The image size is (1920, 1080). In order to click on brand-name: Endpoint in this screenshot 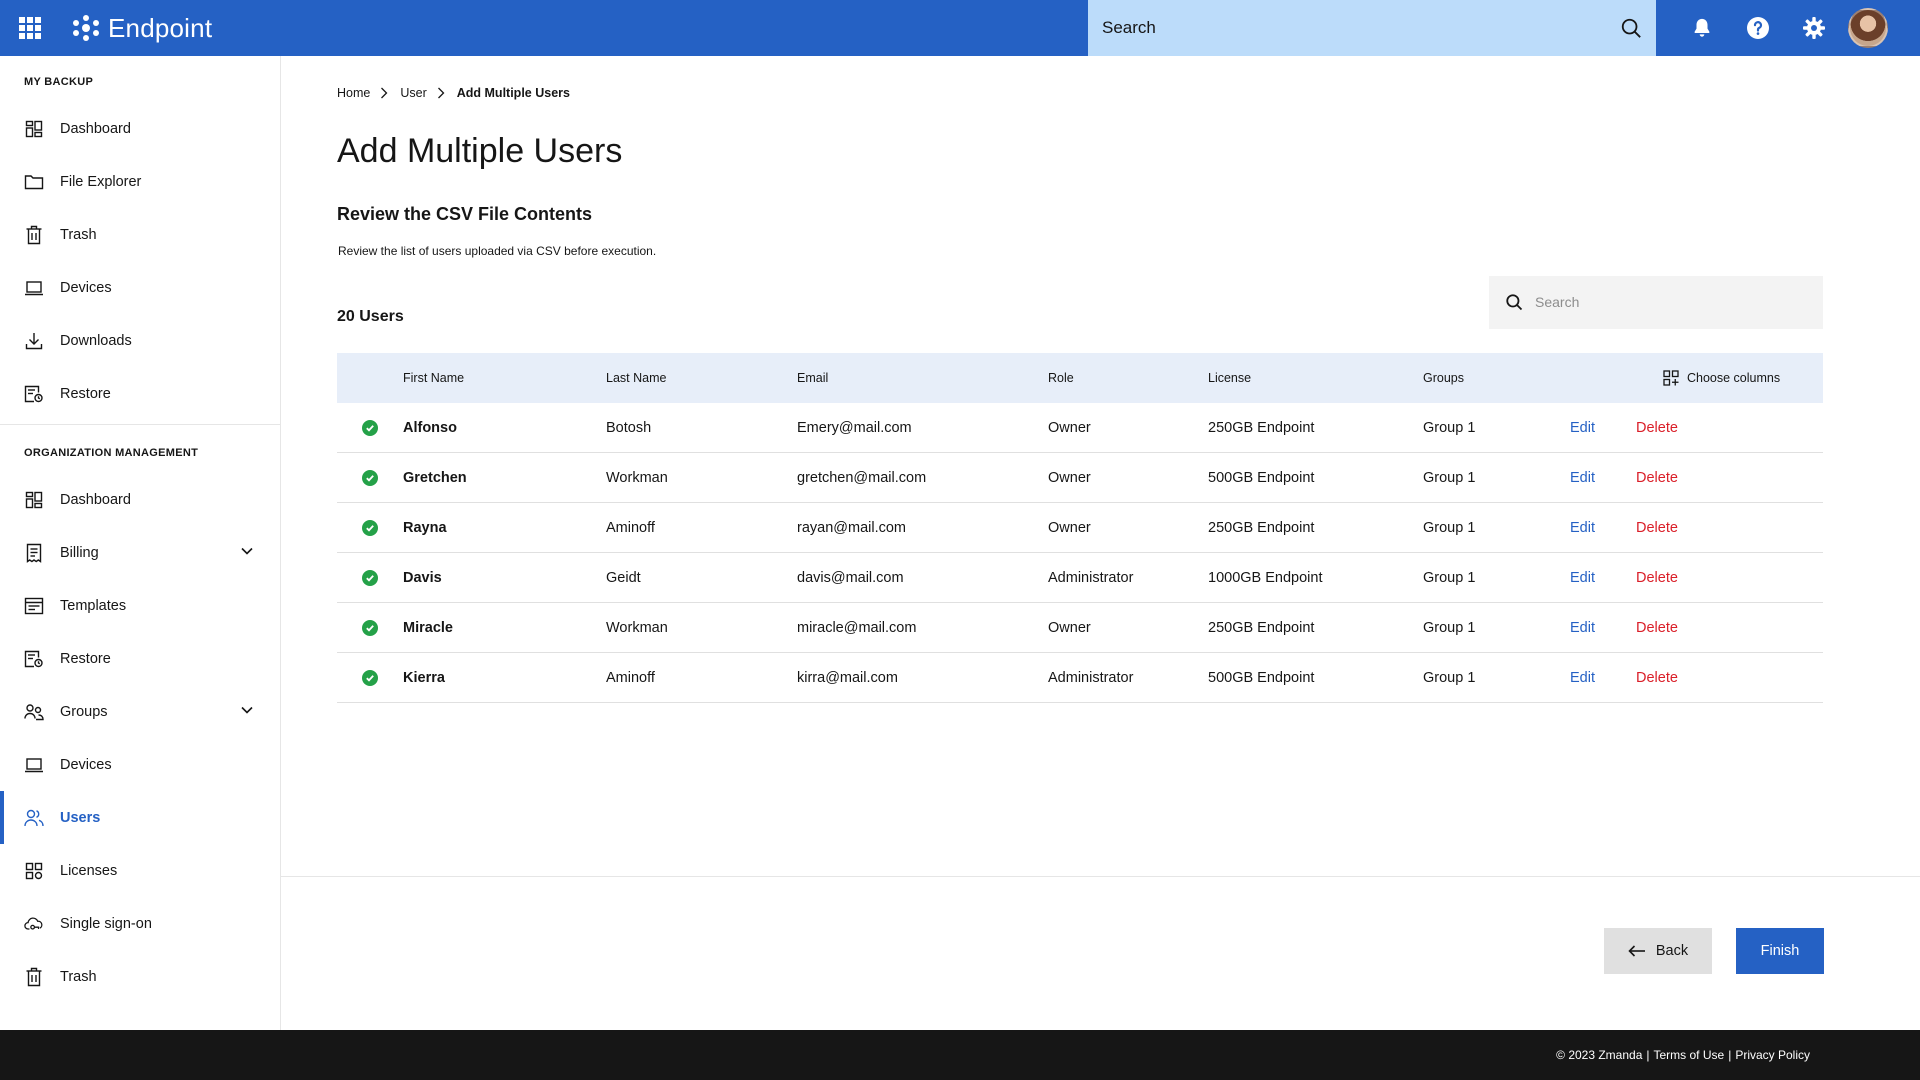, I will do `click(160, 27)`.